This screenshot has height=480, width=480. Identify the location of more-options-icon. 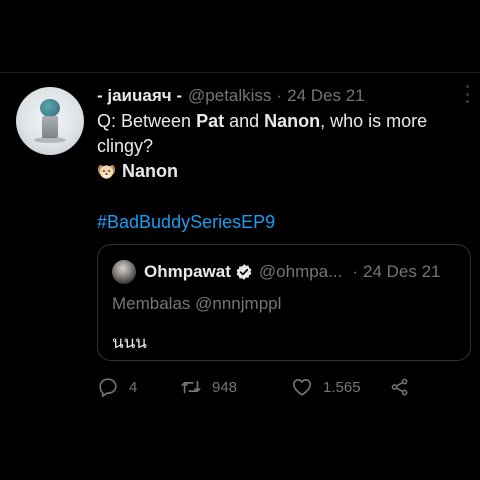
(467, 94).